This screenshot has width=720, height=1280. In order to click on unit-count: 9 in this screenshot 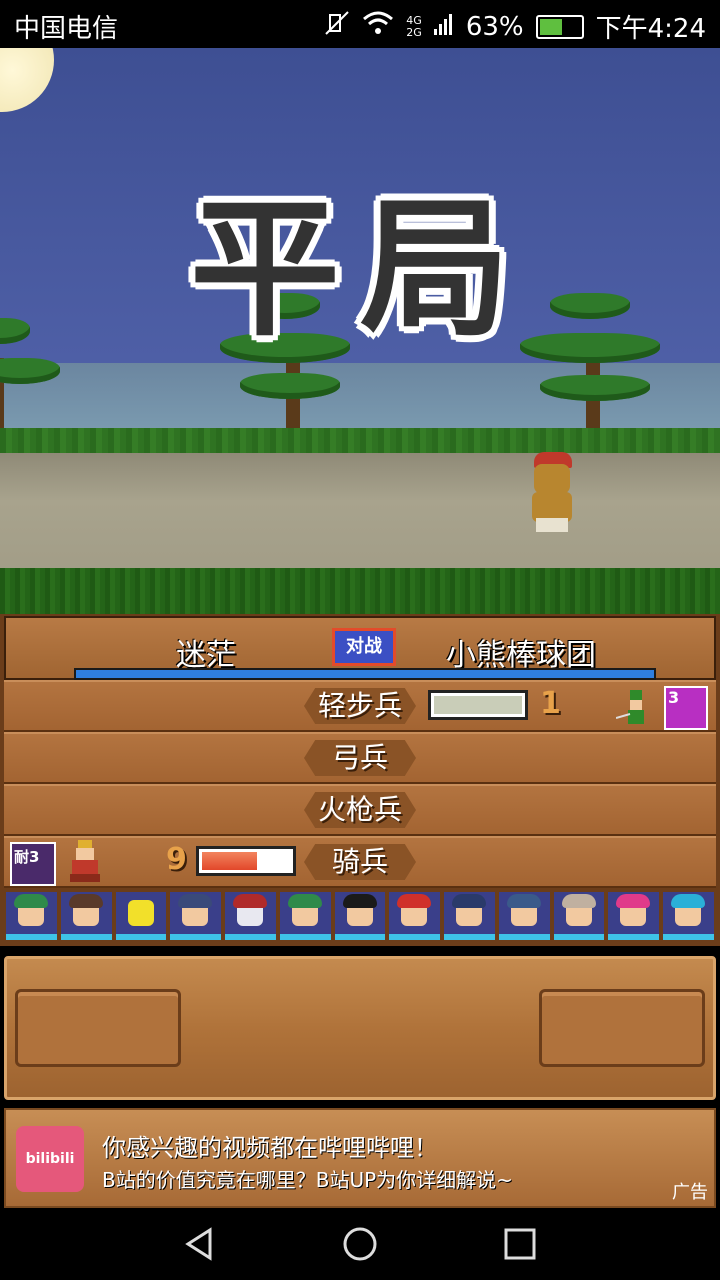, I will do `click(176, 859)`.